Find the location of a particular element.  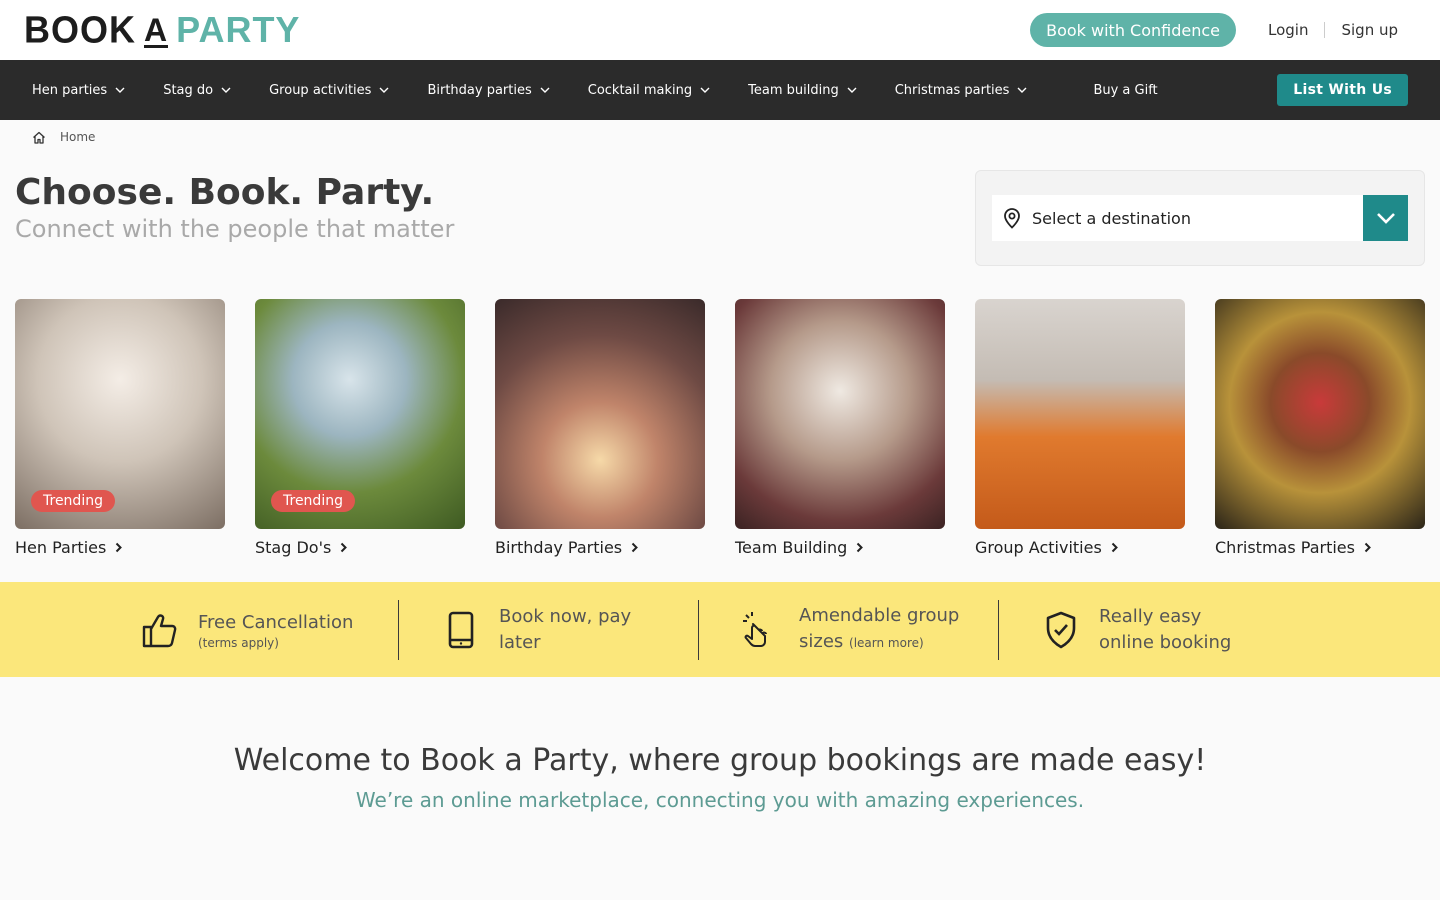

nav-stag-do: Stag do is located at coordinates (197, 90).